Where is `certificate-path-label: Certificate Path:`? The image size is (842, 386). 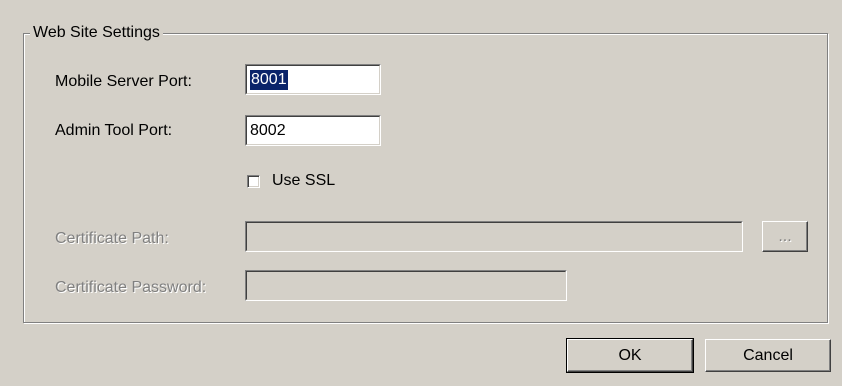 certificate-path-label: Certificate Path: is located at coordinates (112, 238).